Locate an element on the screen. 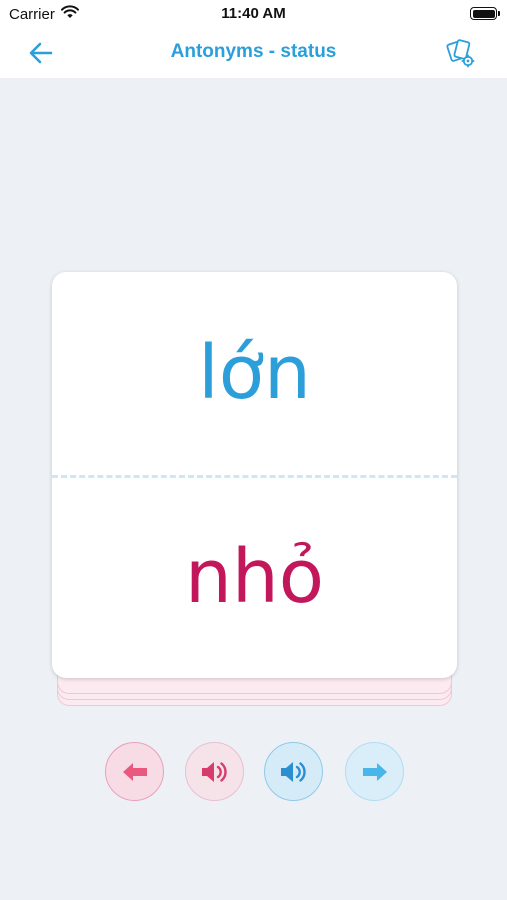  nav-bar: Antonyms - status is located at coordinates (253, 53).